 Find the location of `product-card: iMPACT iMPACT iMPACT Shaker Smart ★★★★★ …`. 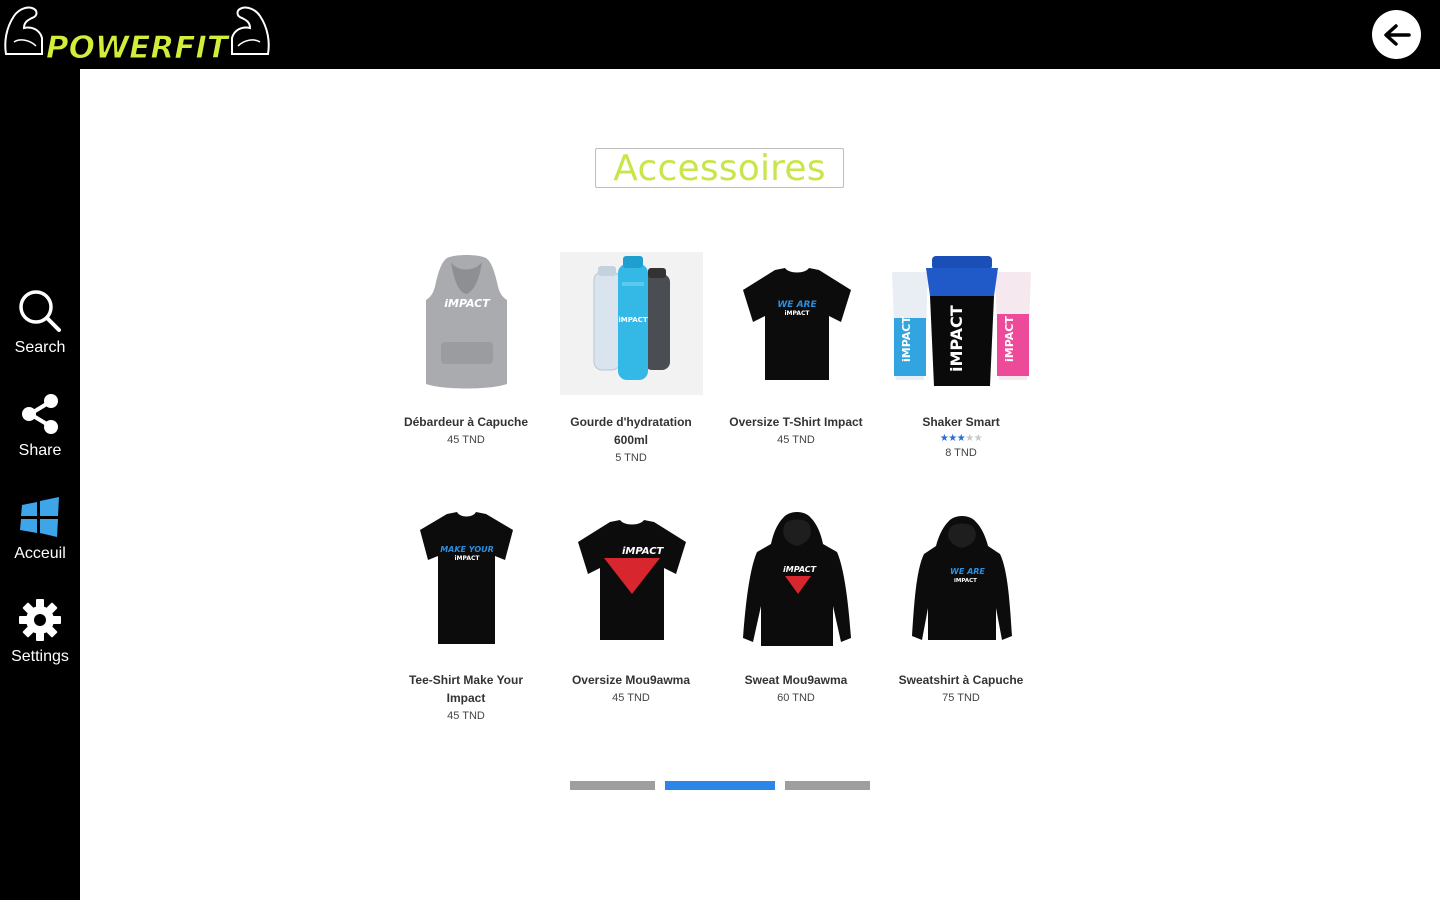

product-card: iMPACT iMPACT iMPACT Shaker Smart ★★★★★ … is located at coordinates (961, 355).